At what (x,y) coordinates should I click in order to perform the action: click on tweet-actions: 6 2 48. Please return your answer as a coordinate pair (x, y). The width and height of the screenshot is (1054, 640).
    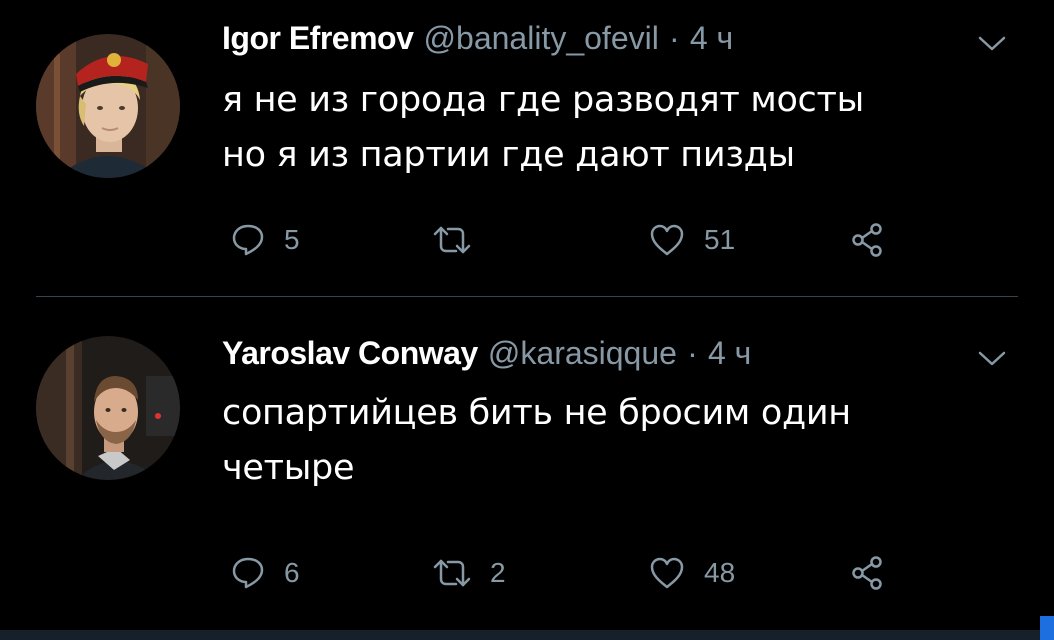
    Looking at the image, I should click on (527, 573).